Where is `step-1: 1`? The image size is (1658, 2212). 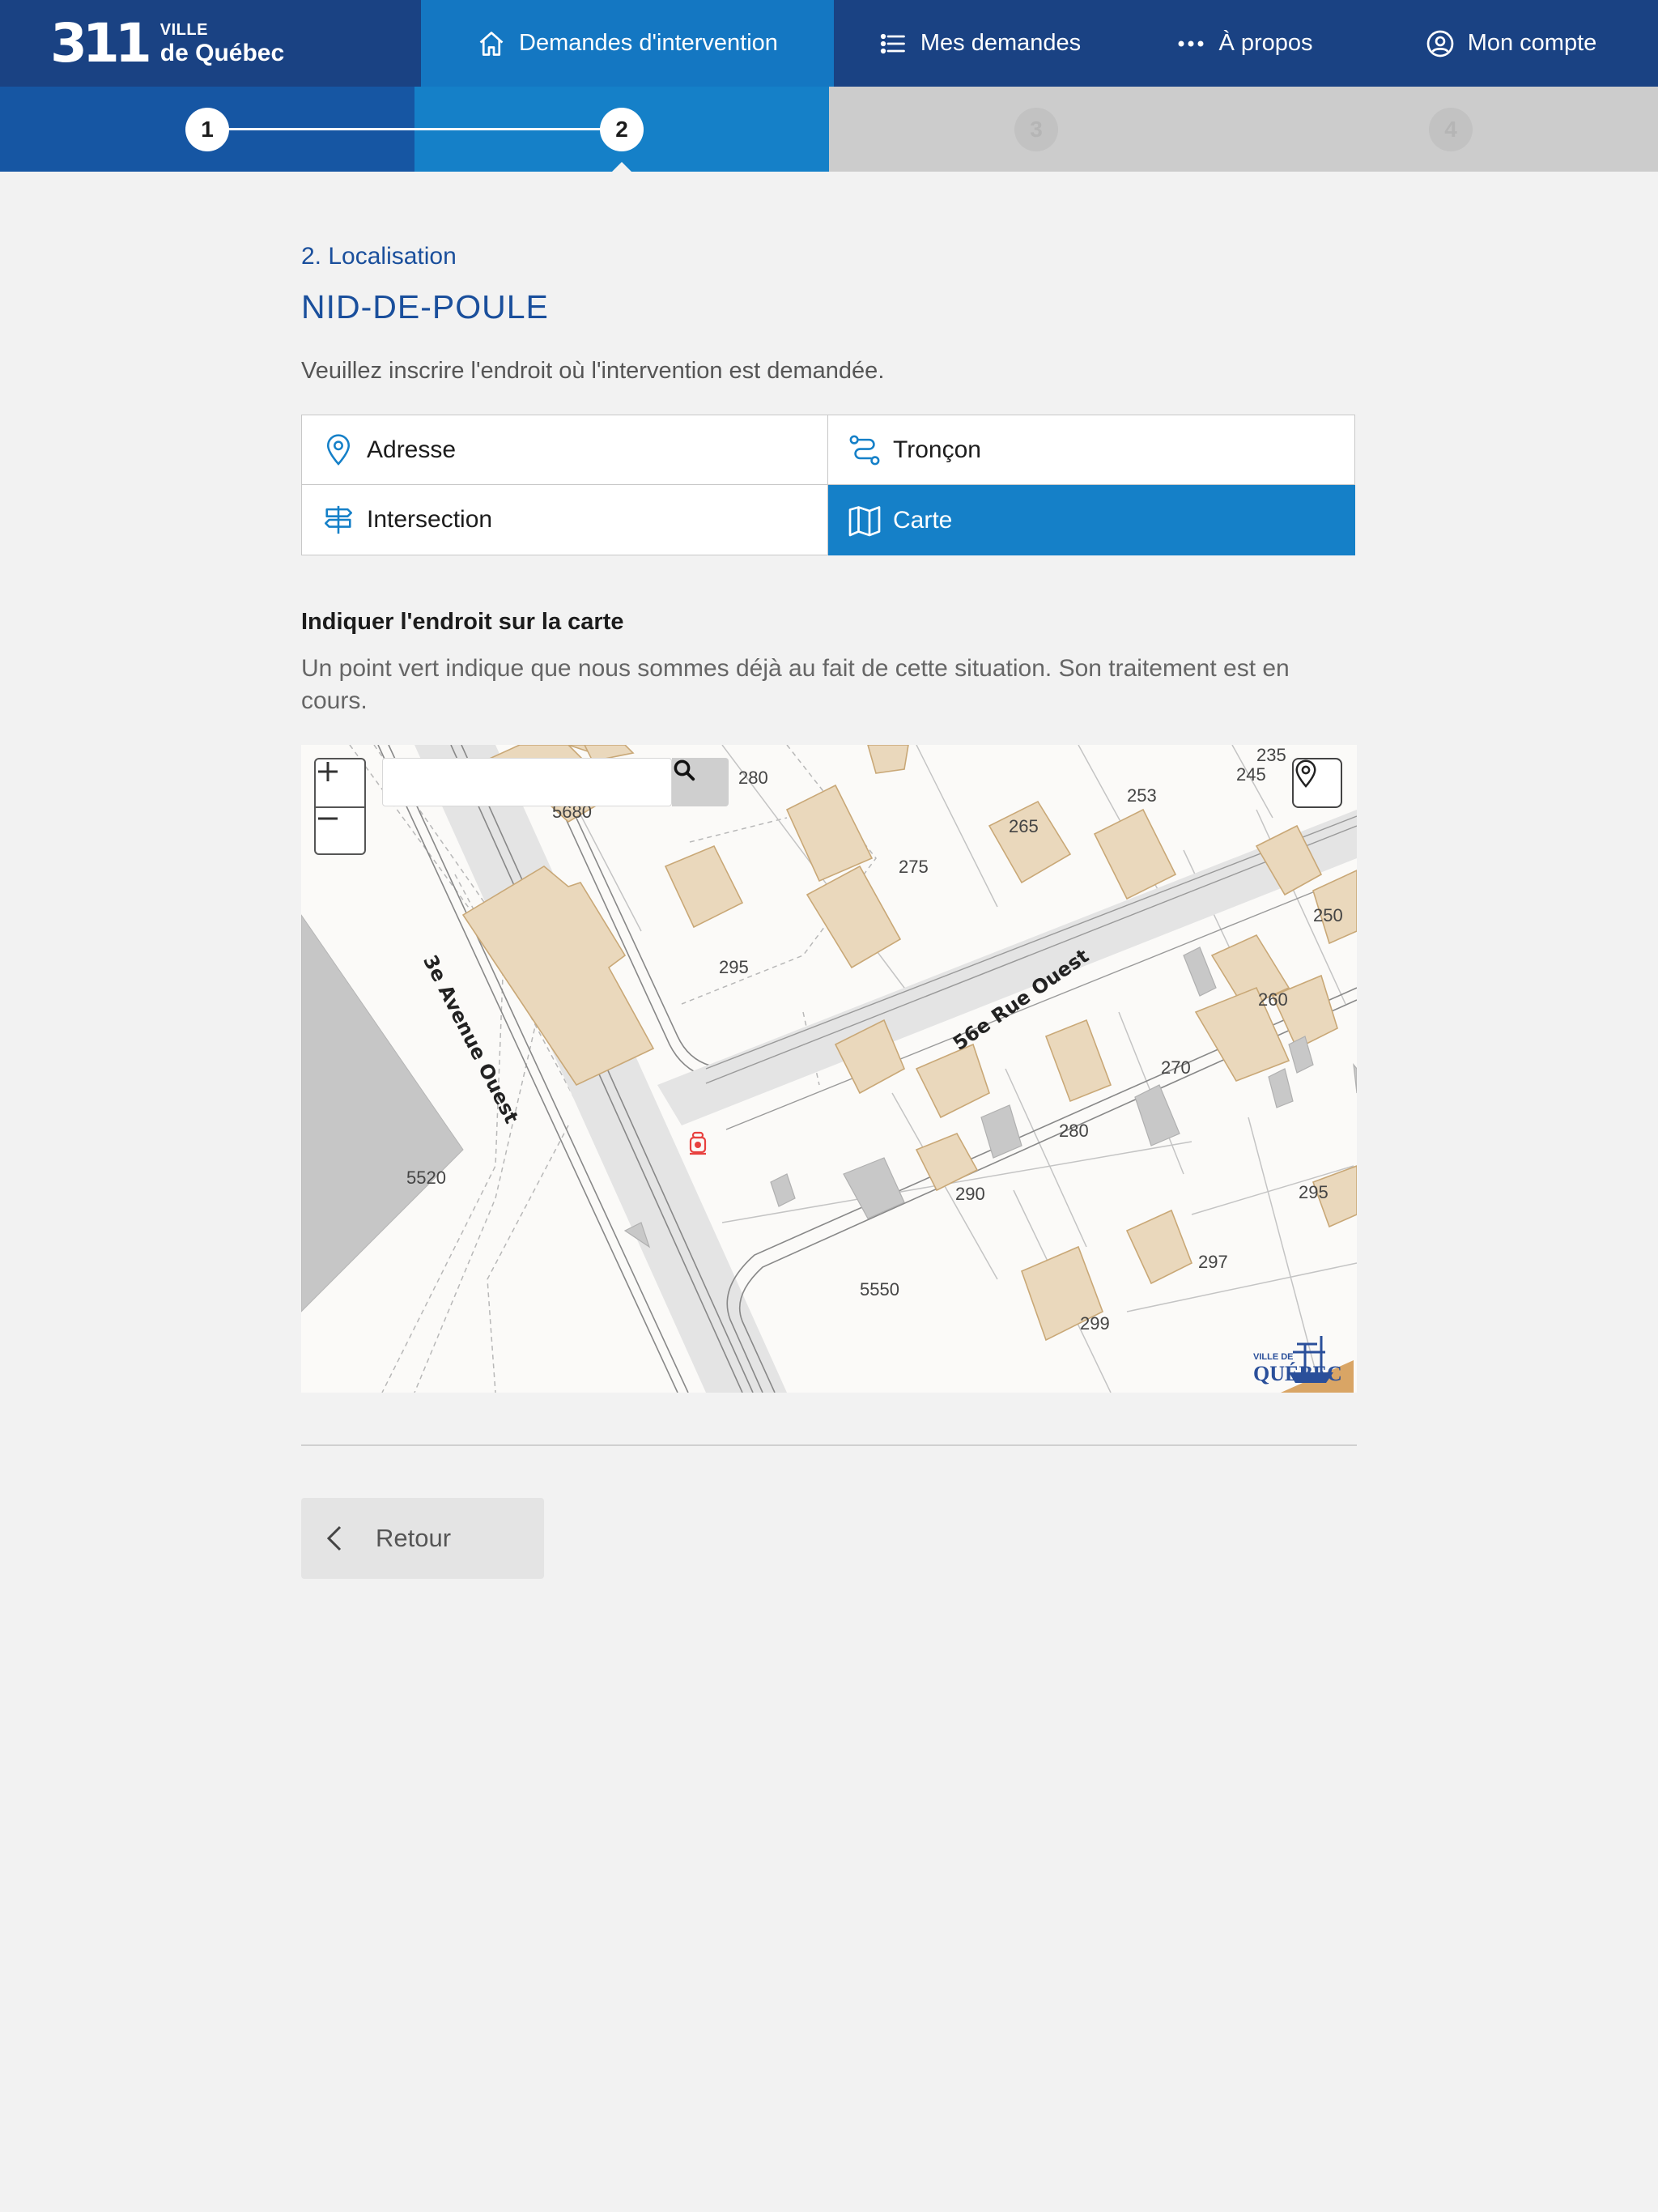
step-1: 1 is located at coordinates (207, 130).